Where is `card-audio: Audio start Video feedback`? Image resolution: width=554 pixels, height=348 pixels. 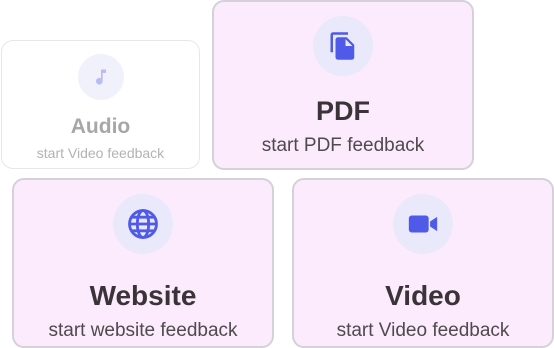
card-audio: Audio start Video feedback is located at coordinates (100, 104).